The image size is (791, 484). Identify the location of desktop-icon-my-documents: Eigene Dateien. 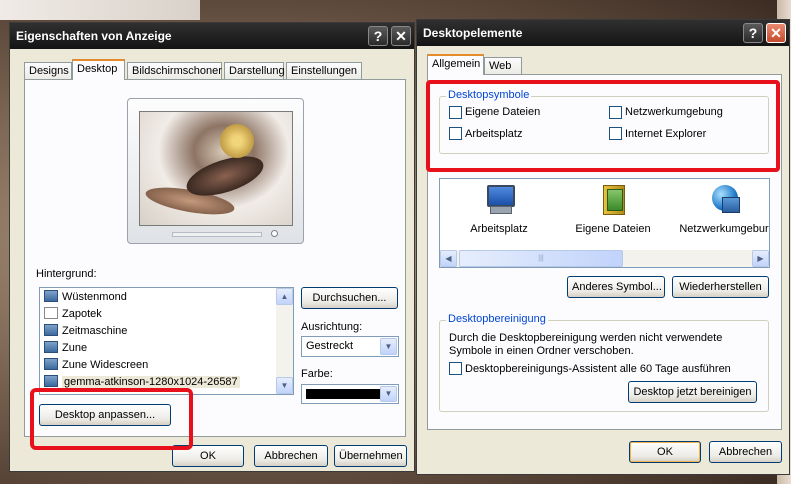
(613, 209).